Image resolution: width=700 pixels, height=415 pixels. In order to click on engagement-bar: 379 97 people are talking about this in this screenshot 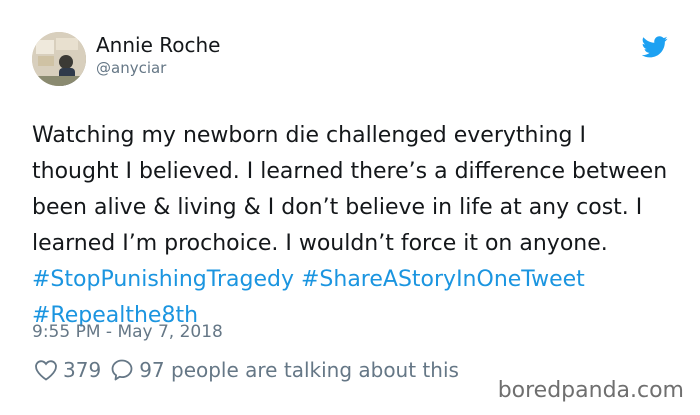, I will do `click(246, 370)`.